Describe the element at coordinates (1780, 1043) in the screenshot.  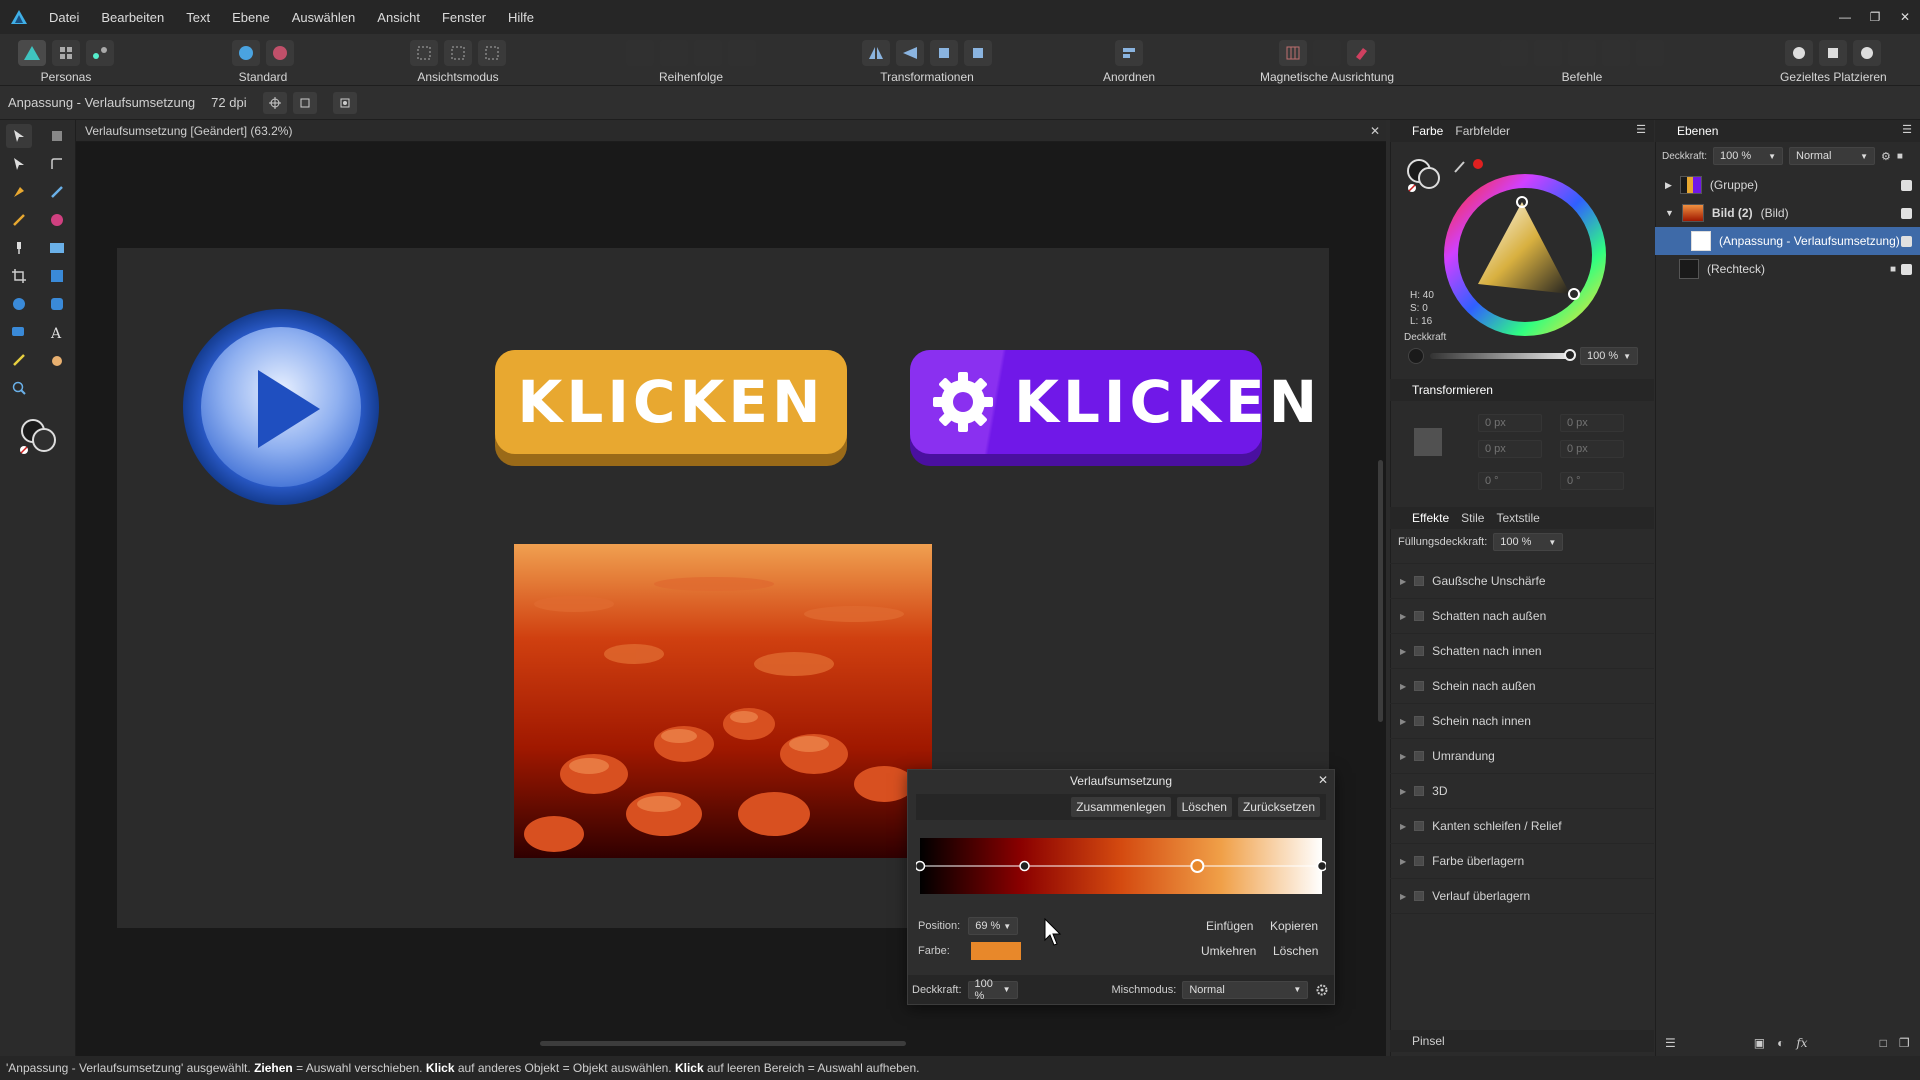
I see `adjustment-icon: ◐` at that location.